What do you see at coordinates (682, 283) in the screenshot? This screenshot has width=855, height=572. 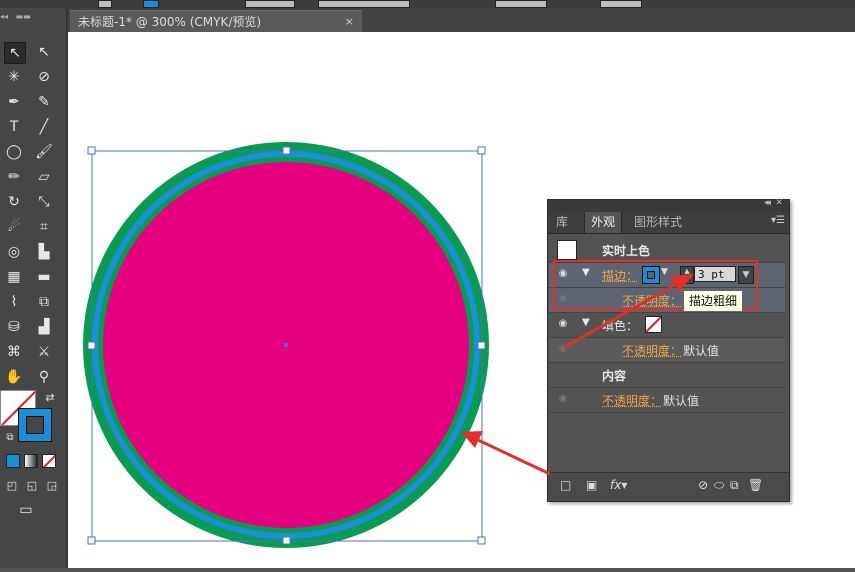 I see `annotation-arrowhead` at bounding box center [682, 283].